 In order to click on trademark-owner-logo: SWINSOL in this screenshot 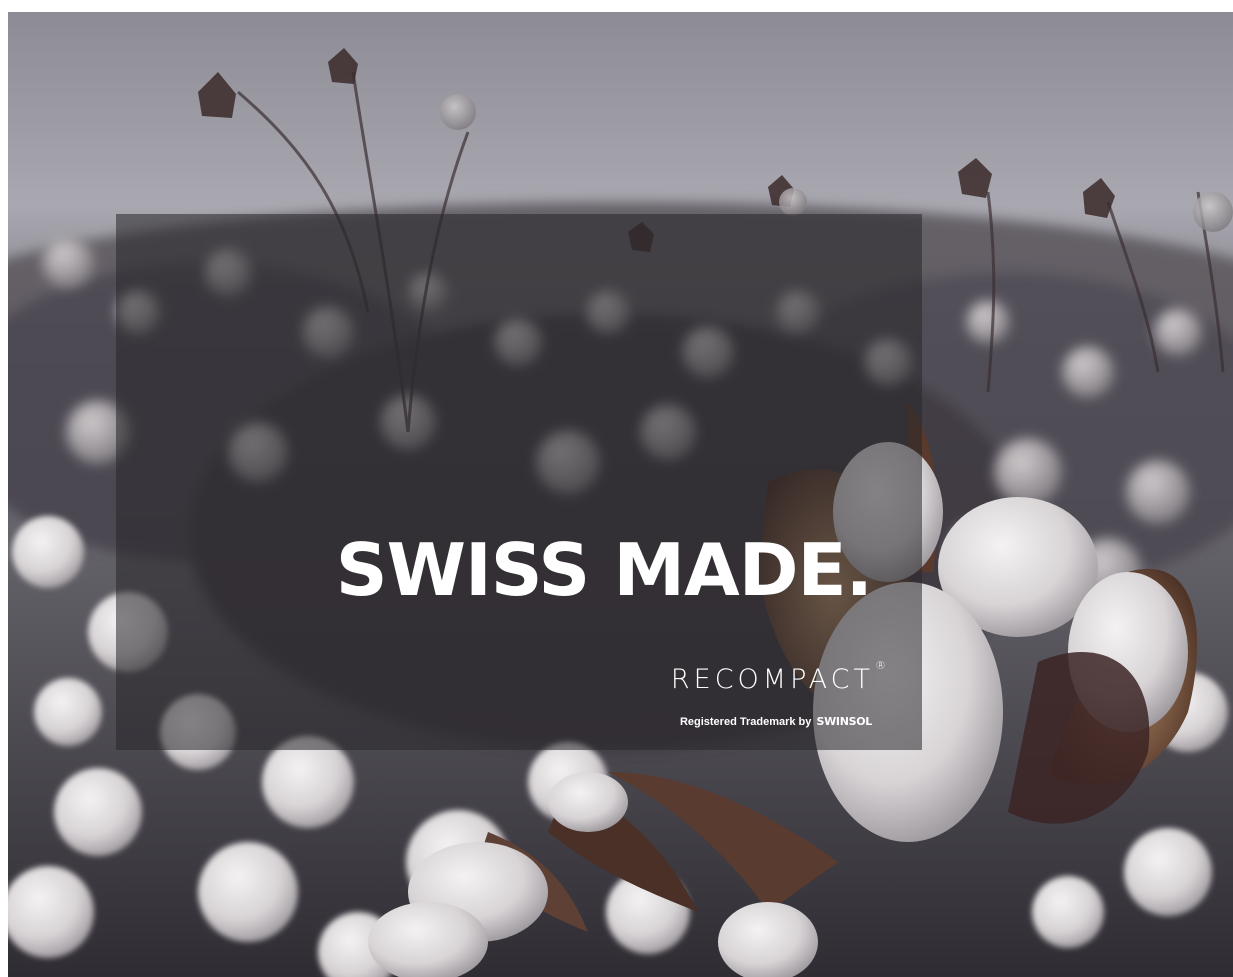, I will do `click(844, 721)`.